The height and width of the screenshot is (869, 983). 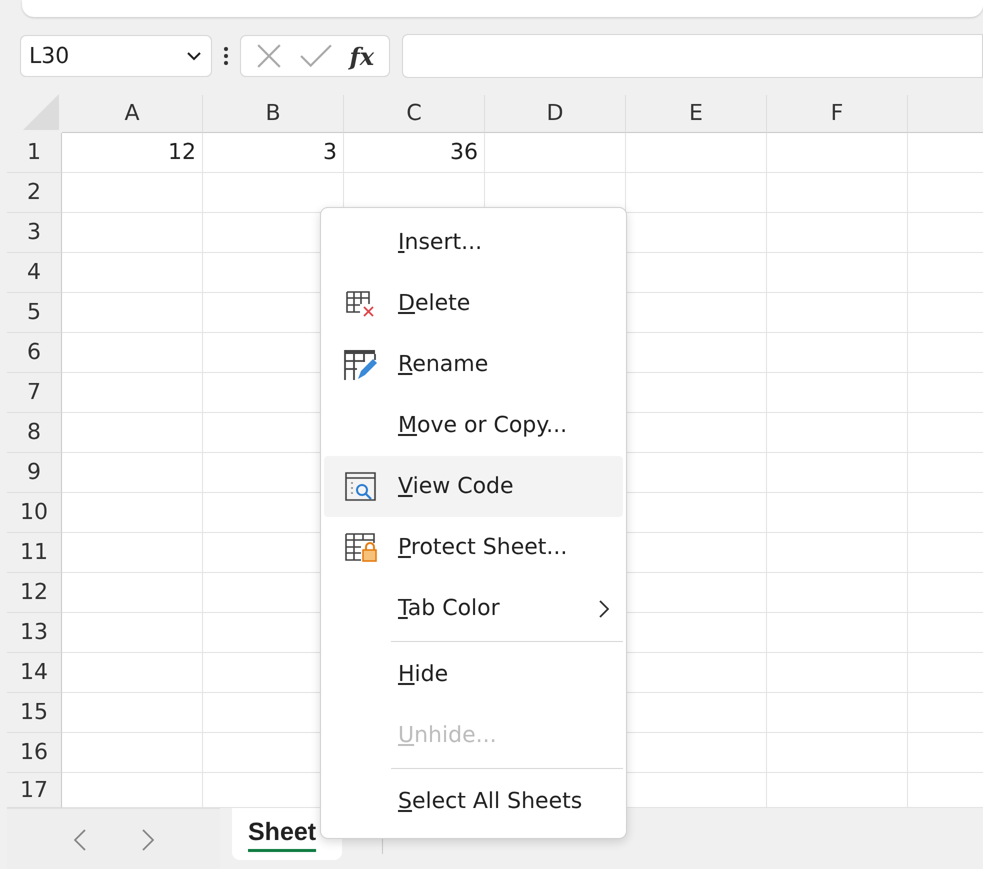 I want to click on row-header: 10, so click(x=34, y=513).